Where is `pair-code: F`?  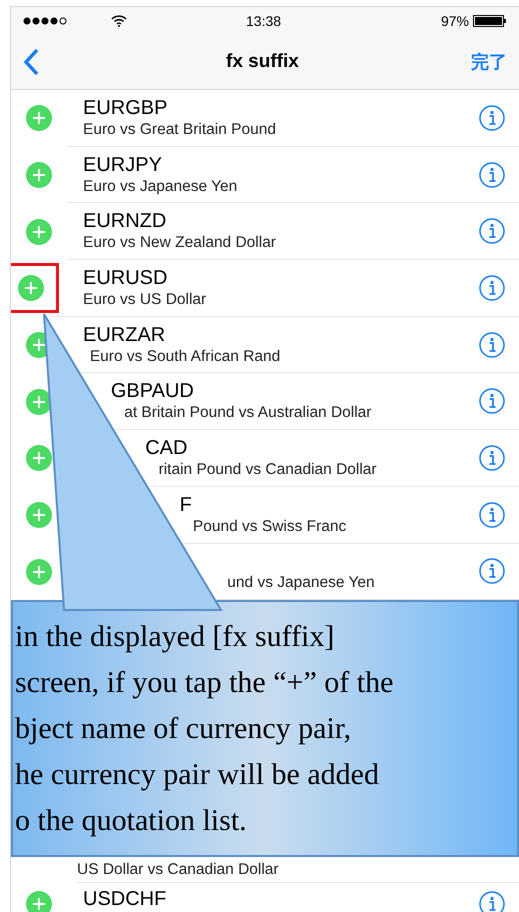
pair-code: F is located at coordinates (186, 504).